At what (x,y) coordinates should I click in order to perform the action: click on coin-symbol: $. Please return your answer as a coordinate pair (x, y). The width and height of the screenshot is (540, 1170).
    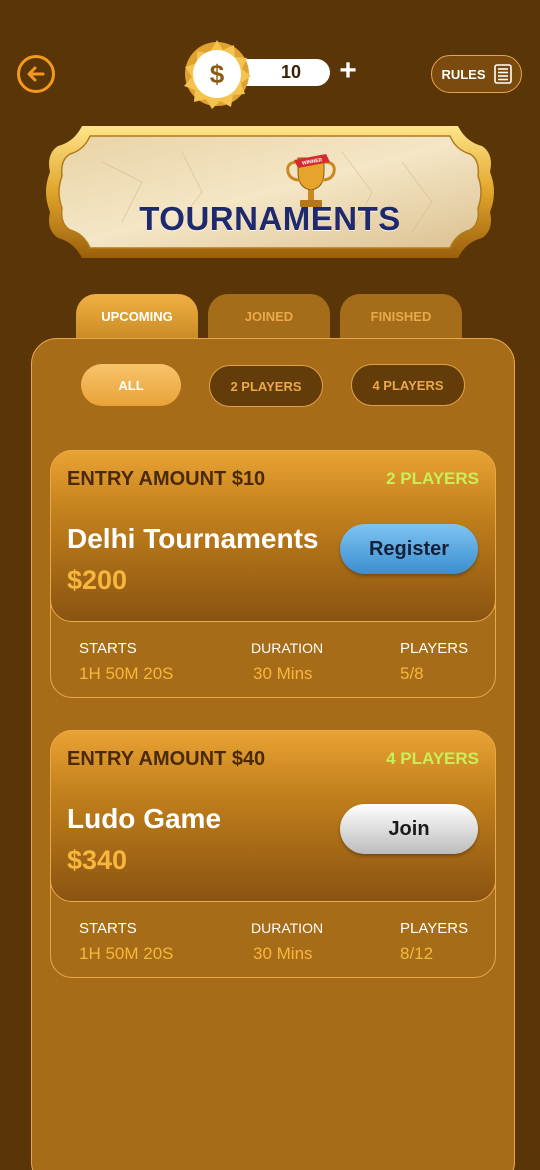
    Looking at the image, I should click on (217, 74).